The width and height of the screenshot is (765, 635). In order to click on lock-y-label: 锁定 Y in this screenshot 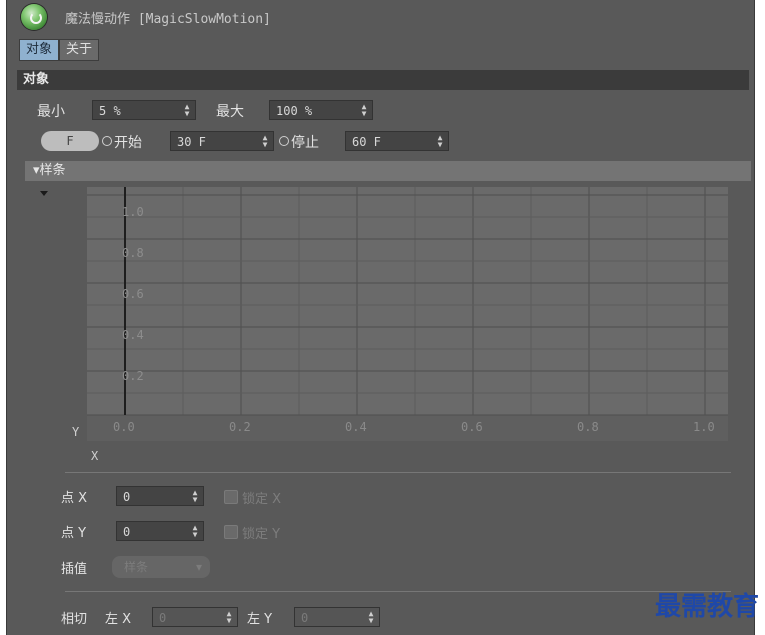, I will do `click(261, 534)`.